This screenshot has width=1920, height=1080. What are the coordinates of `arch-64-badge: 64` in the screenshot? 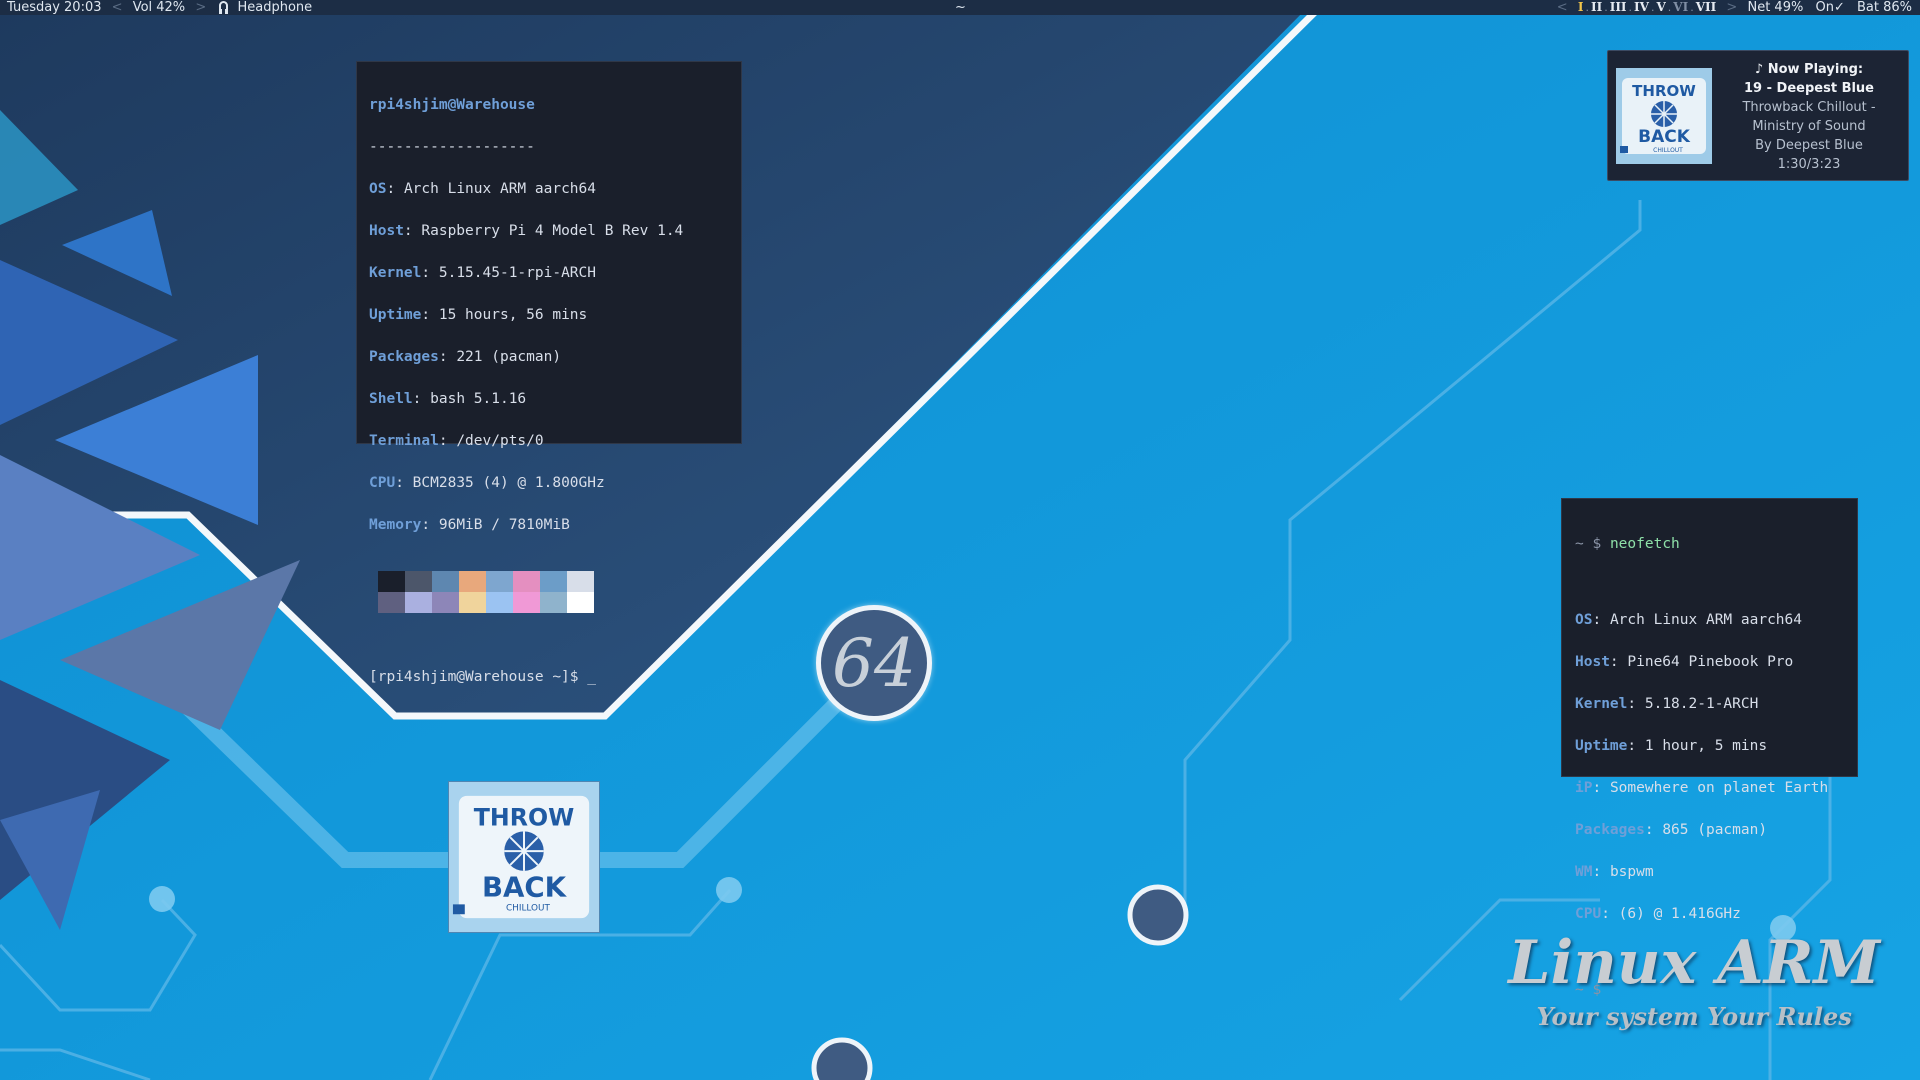 It's located at (874, 663).